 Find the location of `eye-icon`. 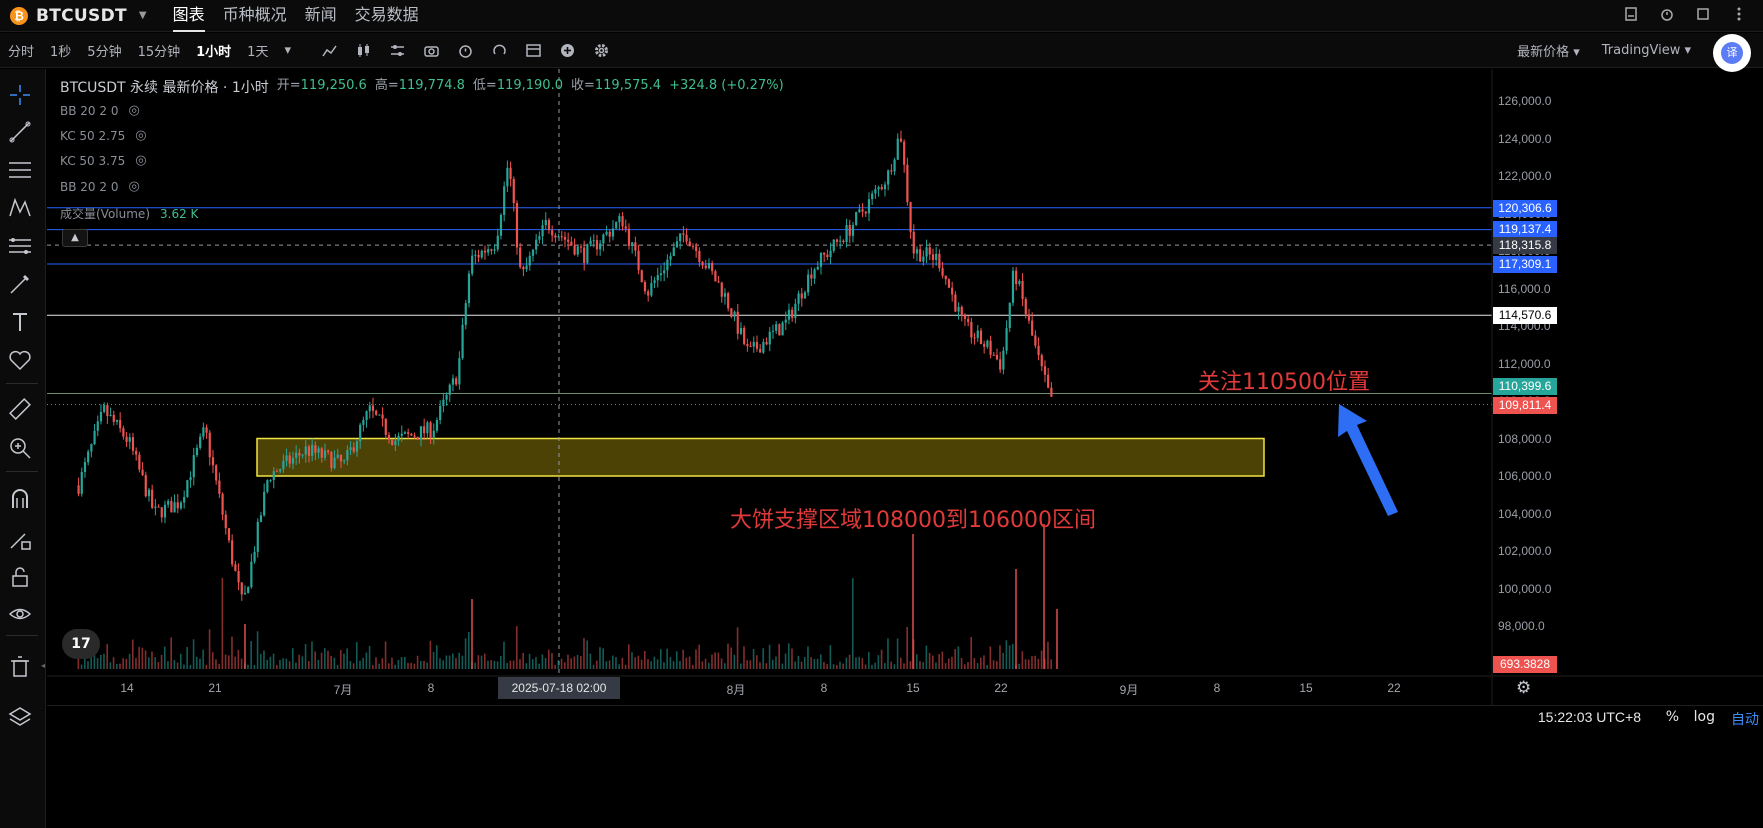

eye-icon is located at coordinates (20, 614).